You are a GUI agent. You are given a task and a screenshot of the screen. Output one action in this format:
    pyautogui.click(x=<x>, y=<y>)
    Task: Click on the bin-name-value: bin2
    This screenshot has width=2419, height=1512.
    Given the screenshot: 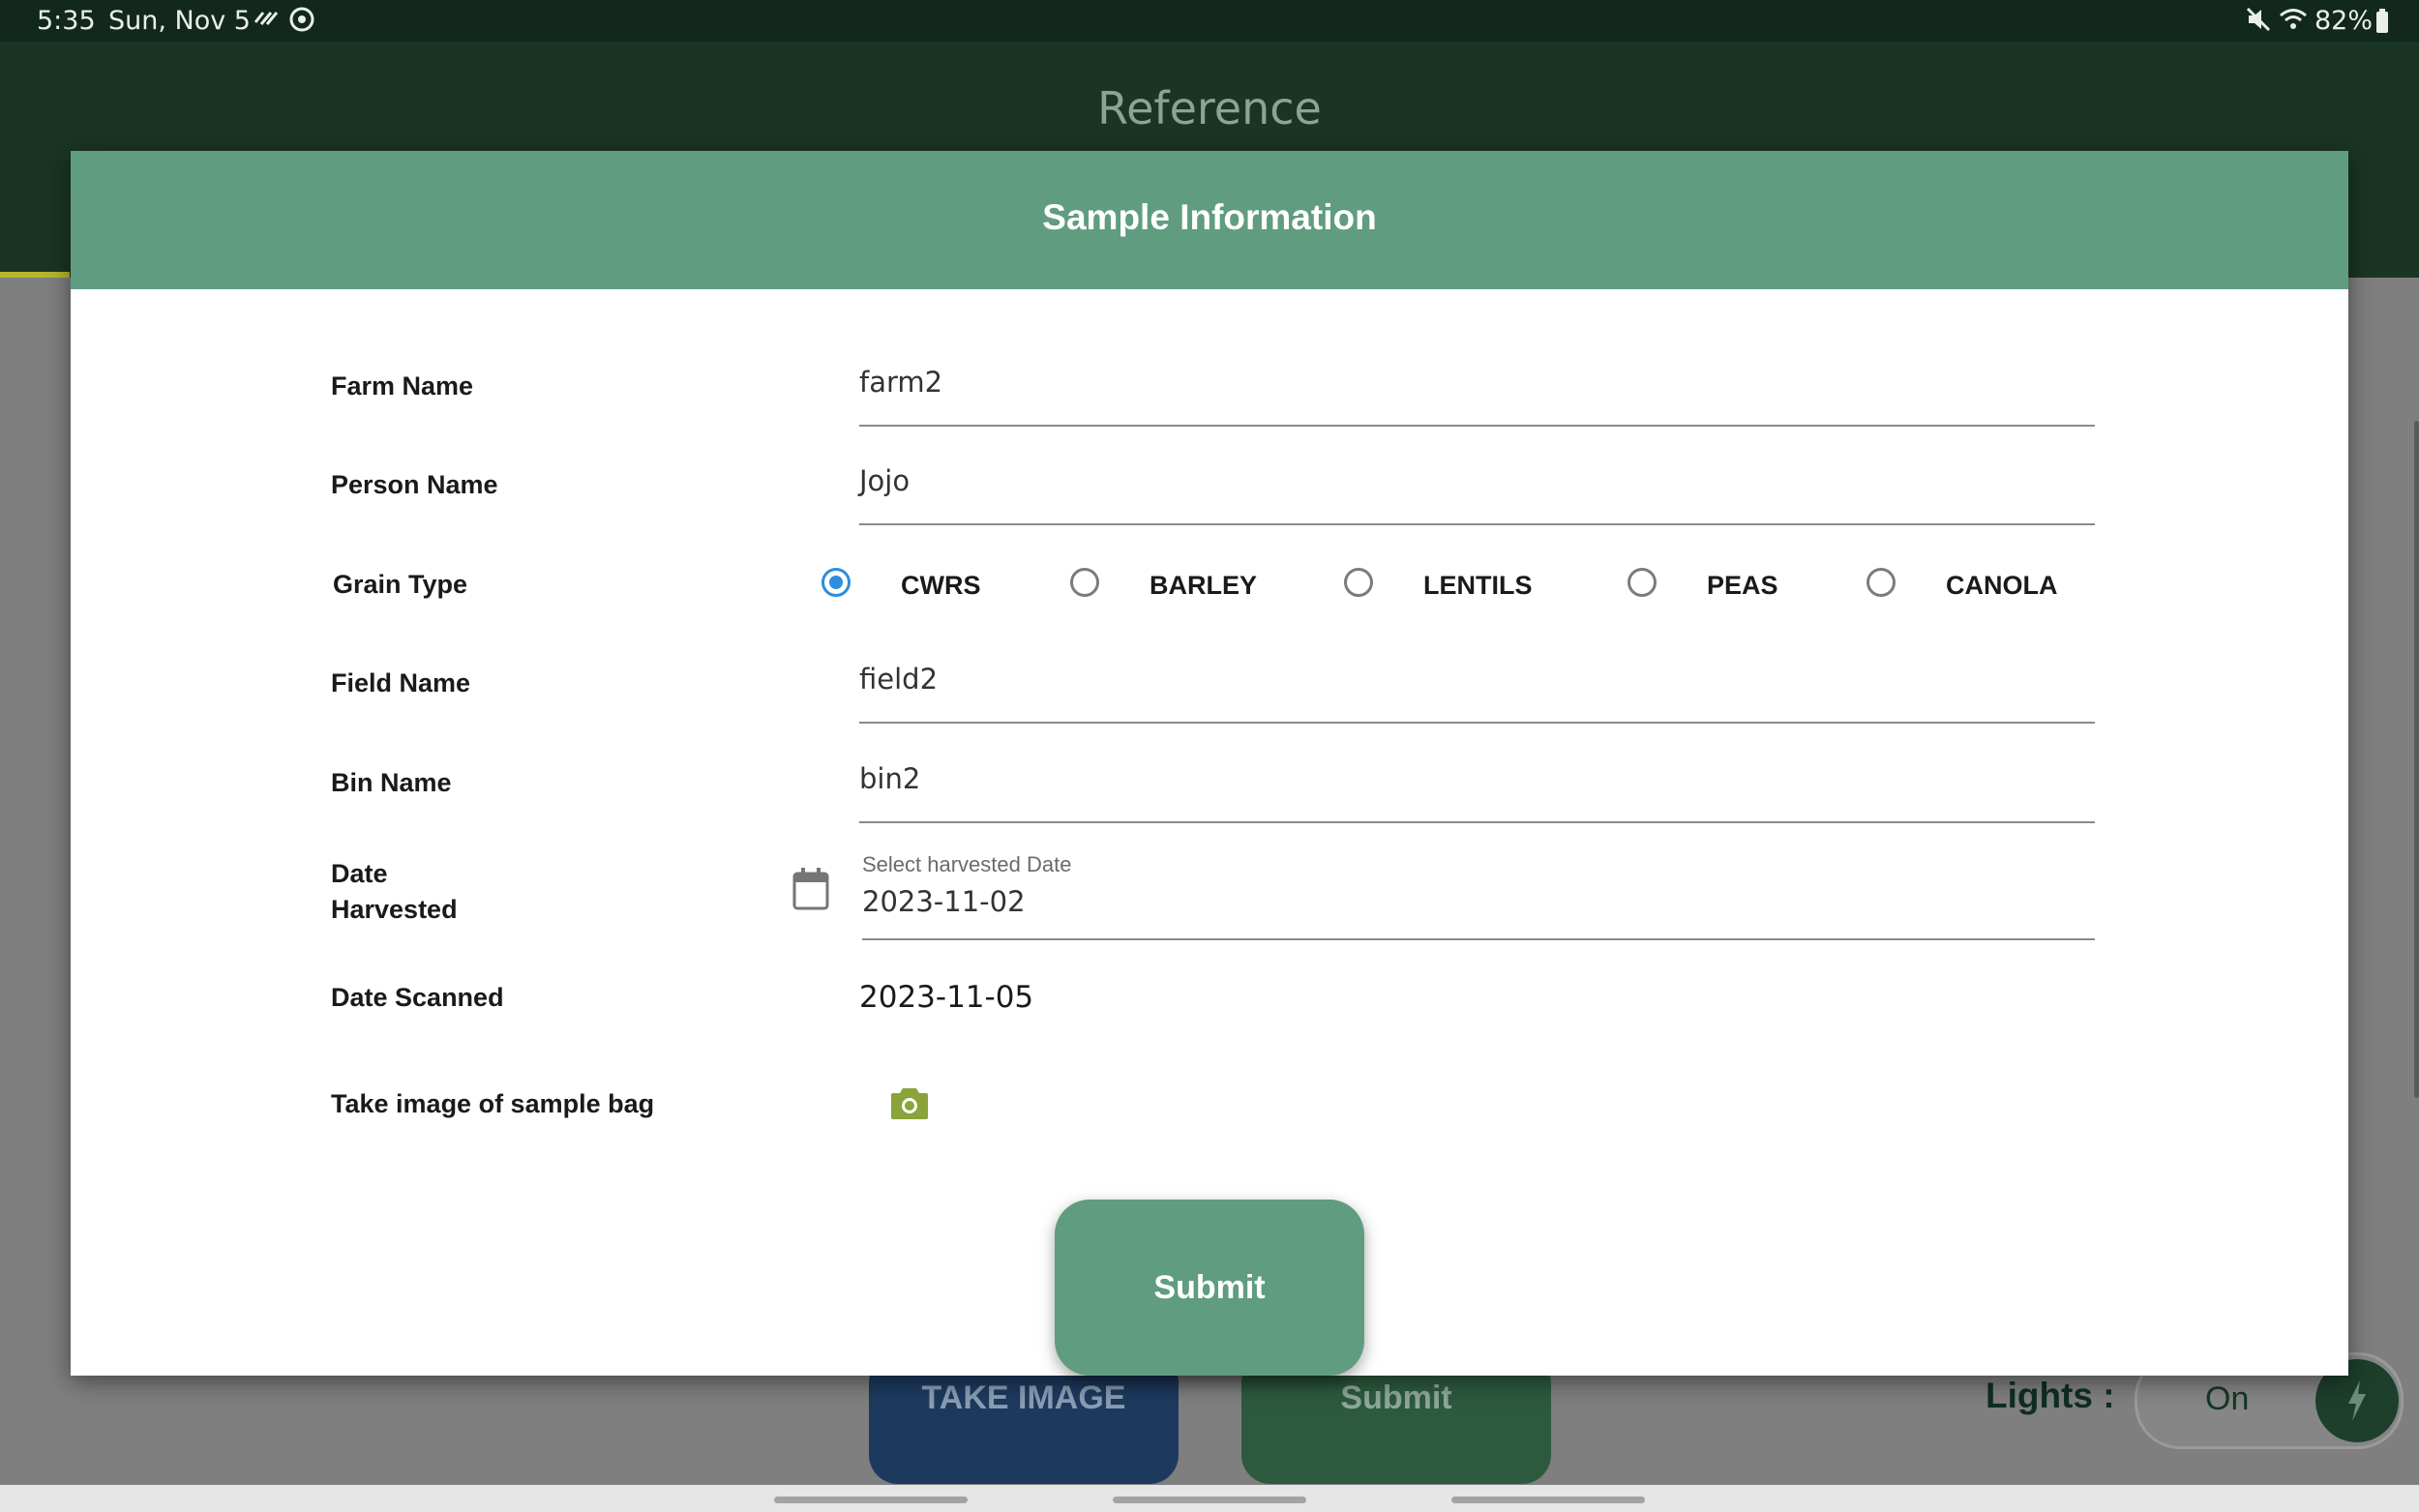 What is the action you would take?
    pyautogui.click(x=890, y=779)
    